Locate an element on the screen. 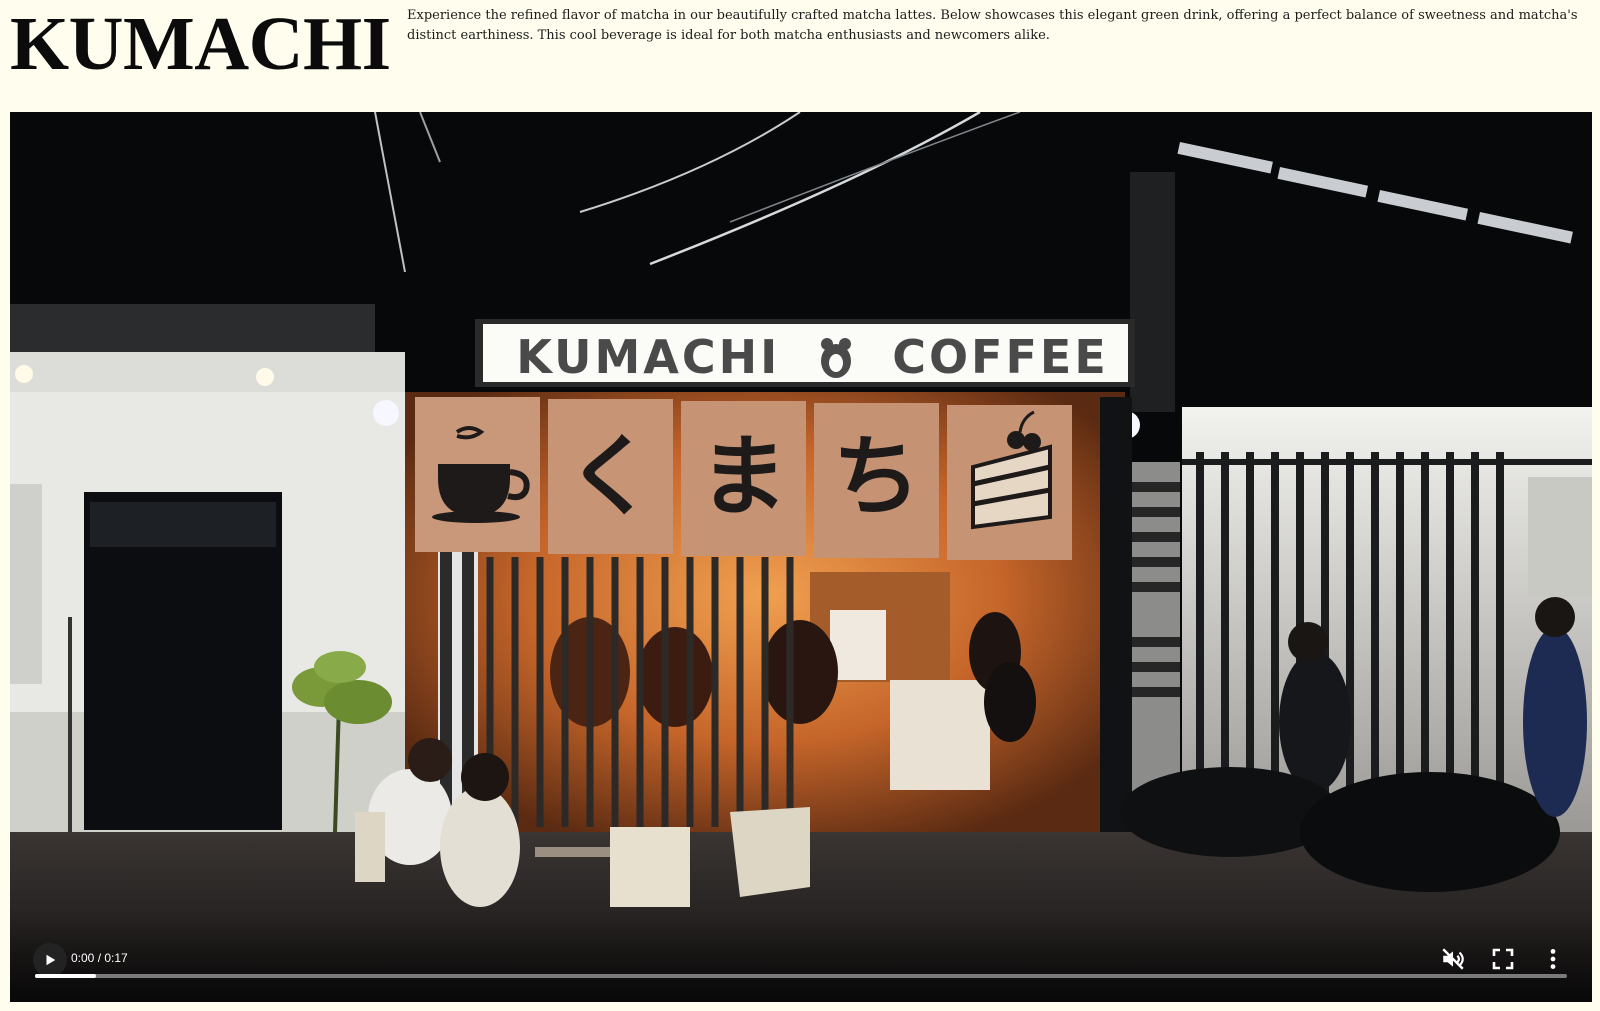  sign-left-text: KUMACHI is located at coordinates (648, 357).